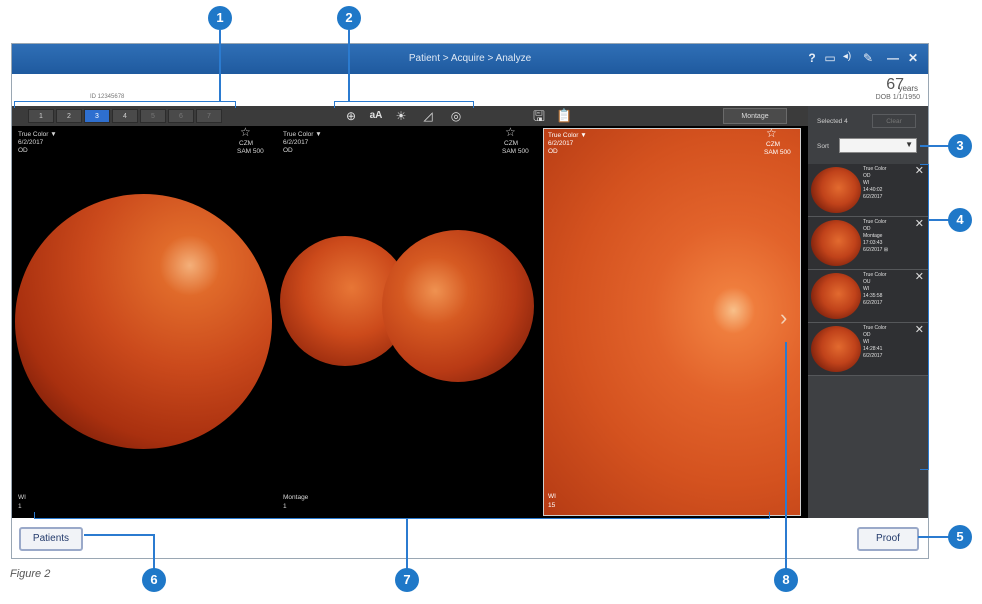 This screenshot has height=604, width=982. I want to click on callout-bracket-1-left, so click(14, 104).